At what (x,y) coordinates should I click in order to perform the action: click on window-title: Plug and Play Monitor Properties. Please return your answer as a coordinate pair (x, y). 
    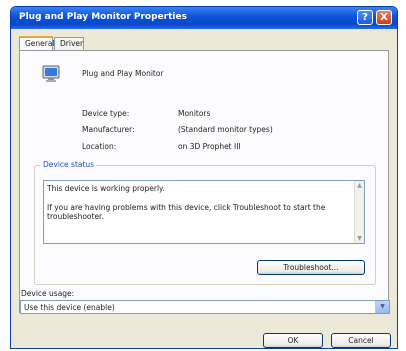
    Looking at the image, I should click on (103, 17).